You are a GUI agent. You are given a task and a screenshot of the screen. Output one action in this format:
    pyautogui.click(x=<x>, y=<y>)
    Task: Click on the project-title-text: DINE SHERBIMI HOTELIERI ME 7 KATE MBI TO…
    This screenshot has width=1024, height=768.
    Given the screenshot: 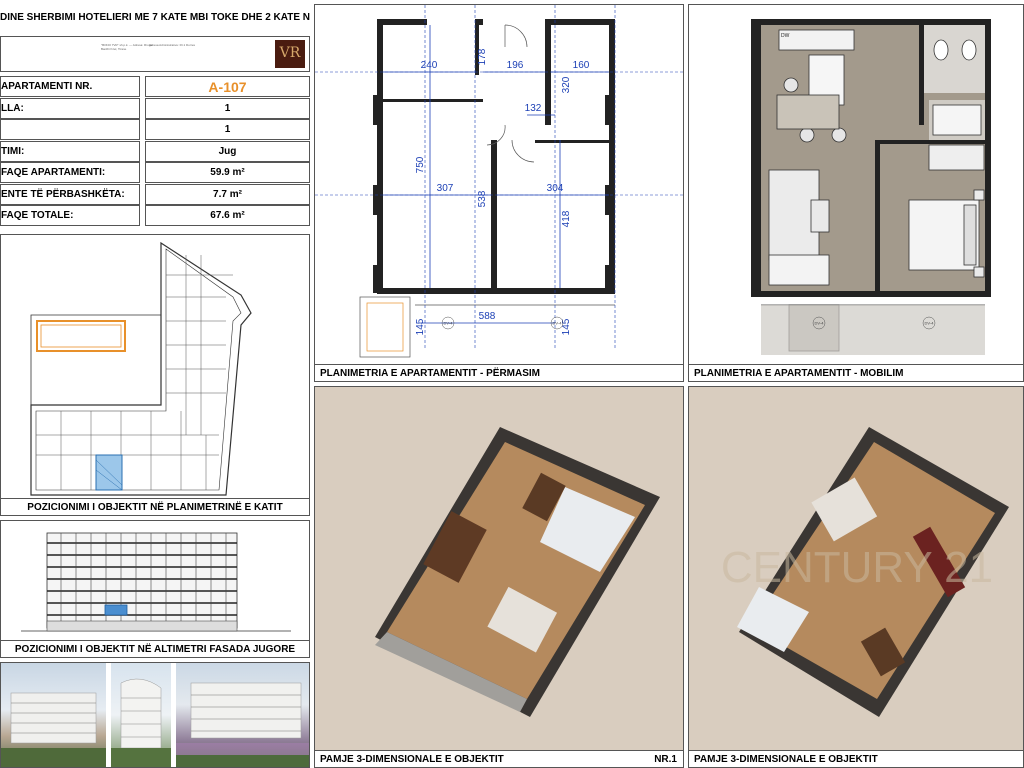 What is the action you would take?
    pyautogui.click(x=155, y=17)
    